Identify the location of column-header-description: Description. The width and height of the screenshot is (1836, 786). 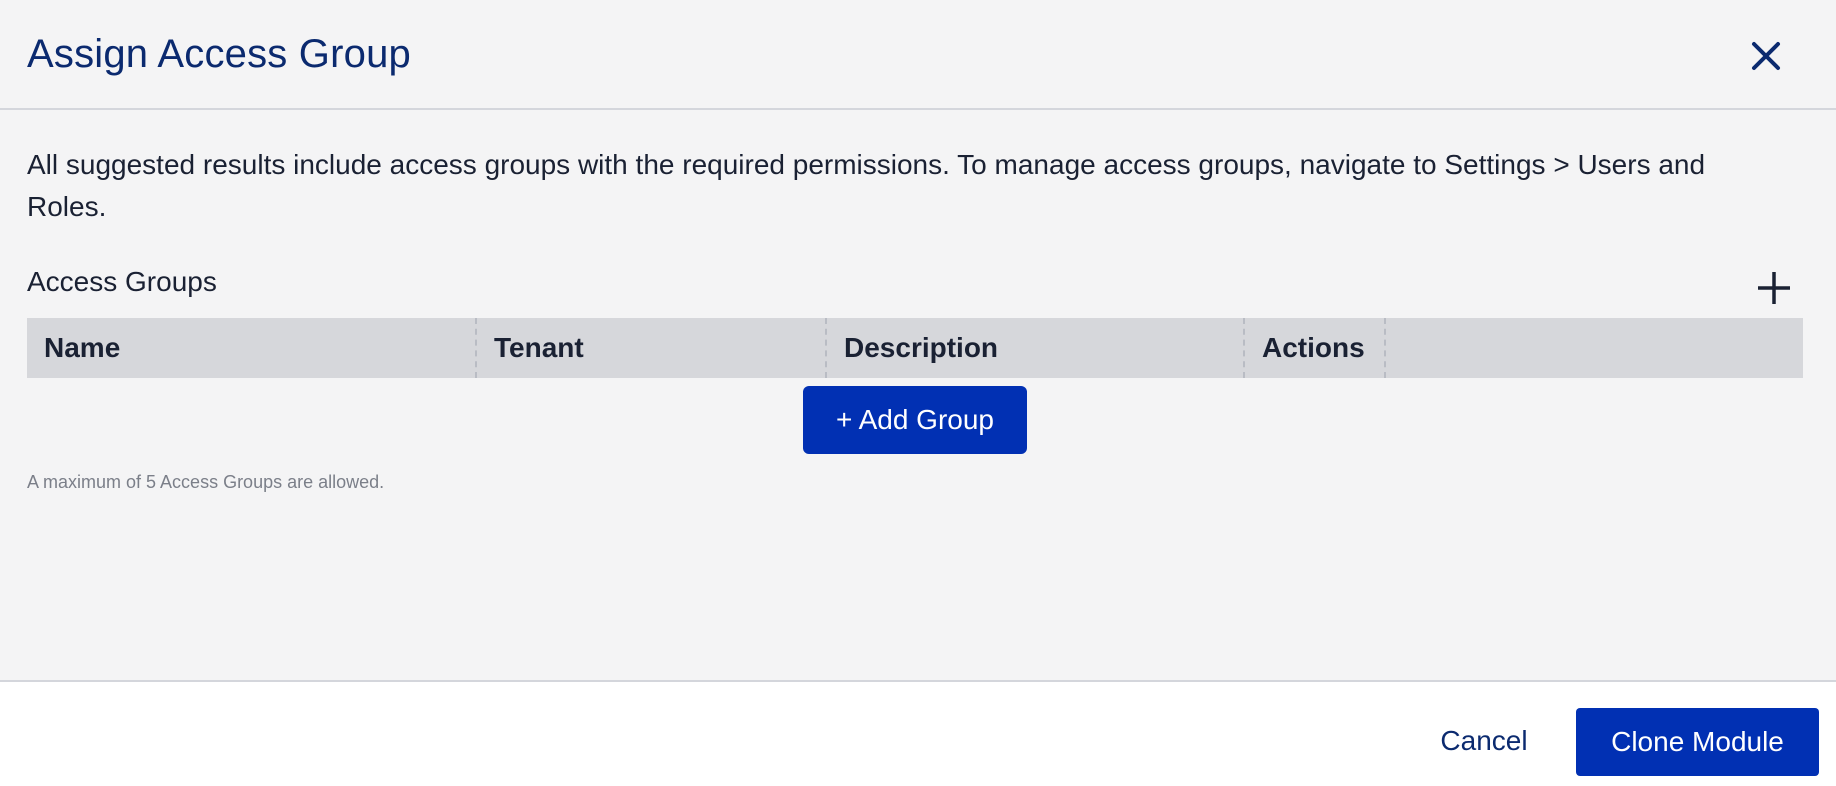
(1036, 348).